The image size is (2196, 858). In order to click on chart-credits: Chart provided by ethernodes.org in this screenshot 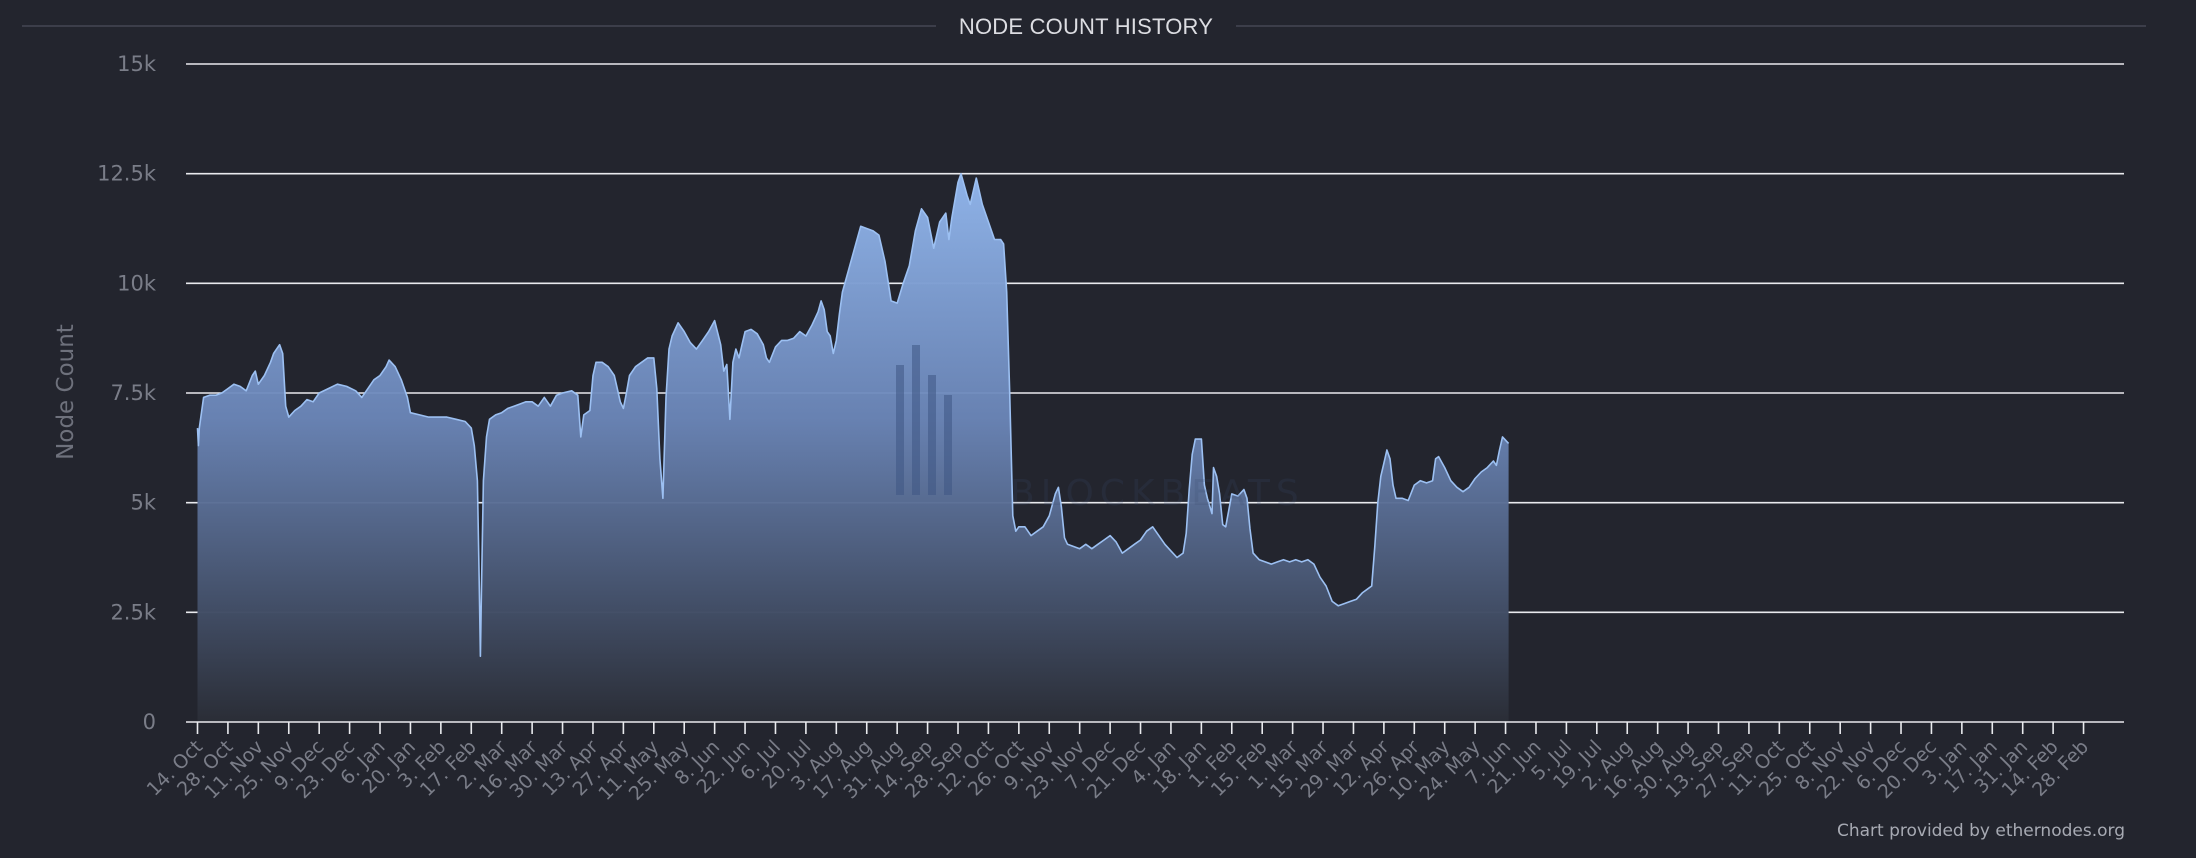, I will do `click(1981, 831)`.